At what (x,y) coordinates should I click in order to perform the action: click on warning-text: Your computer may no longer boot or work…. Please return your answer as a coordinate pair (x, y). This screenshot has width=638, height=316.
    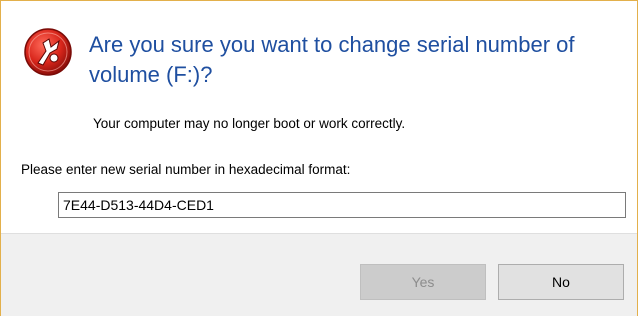
    Looking at the image, I should click on (249, 123).